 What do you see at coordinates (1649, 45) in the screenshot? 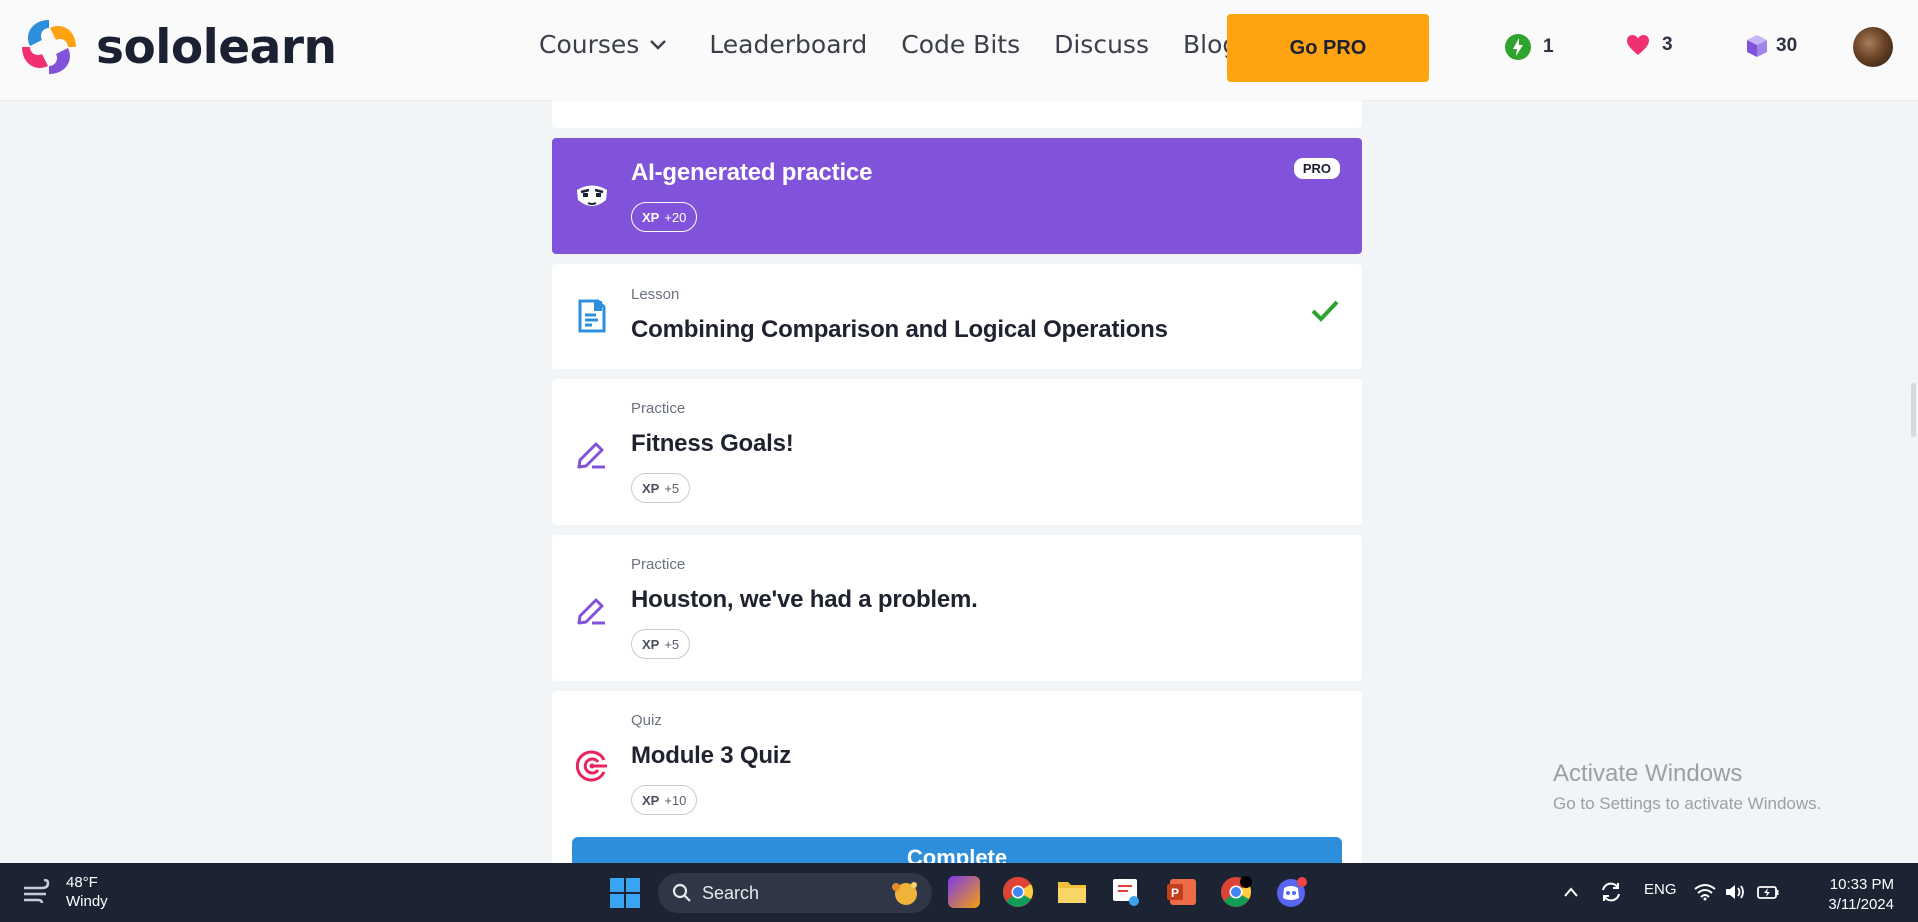
I see `hearts-stat: 3` at bounding box center [1649, 45].